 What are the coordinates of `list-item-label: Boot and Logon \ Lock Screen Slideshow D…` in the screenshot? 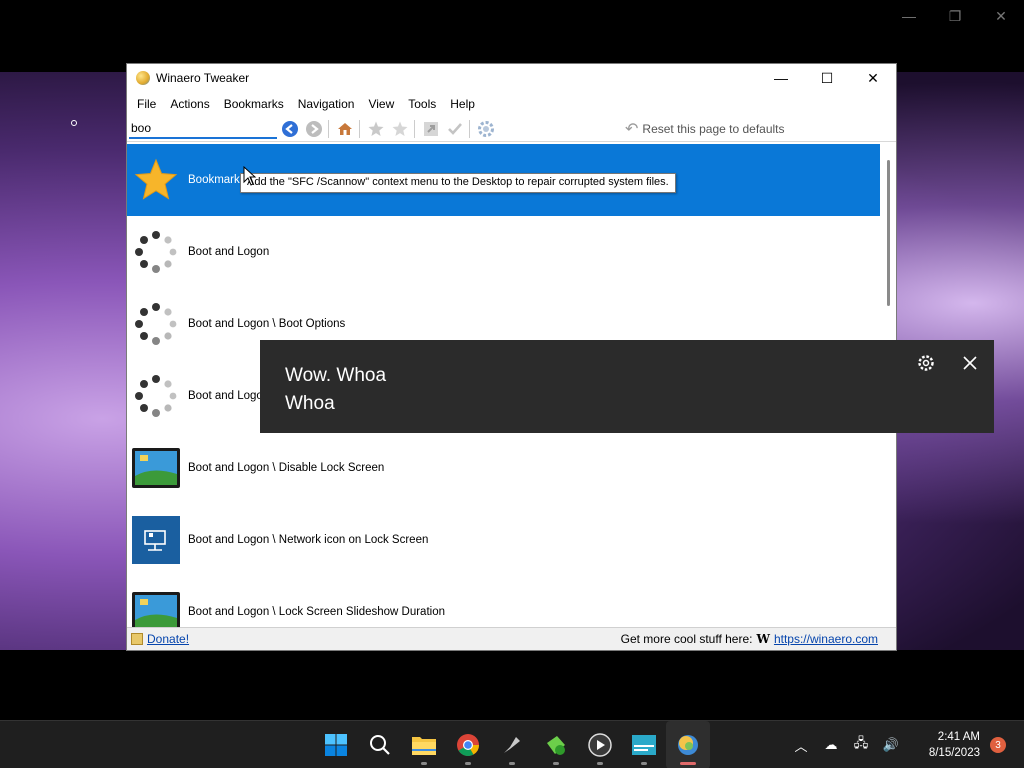 It's located at (316, 612).